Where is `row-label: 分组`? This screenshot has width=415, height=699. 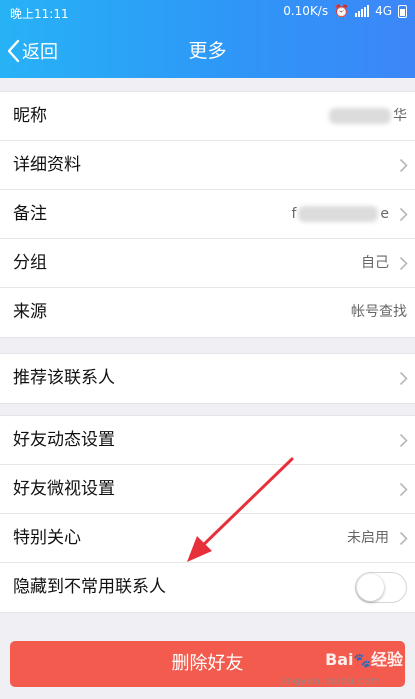 row-label: 分组 is located at coordinates (30, 263).